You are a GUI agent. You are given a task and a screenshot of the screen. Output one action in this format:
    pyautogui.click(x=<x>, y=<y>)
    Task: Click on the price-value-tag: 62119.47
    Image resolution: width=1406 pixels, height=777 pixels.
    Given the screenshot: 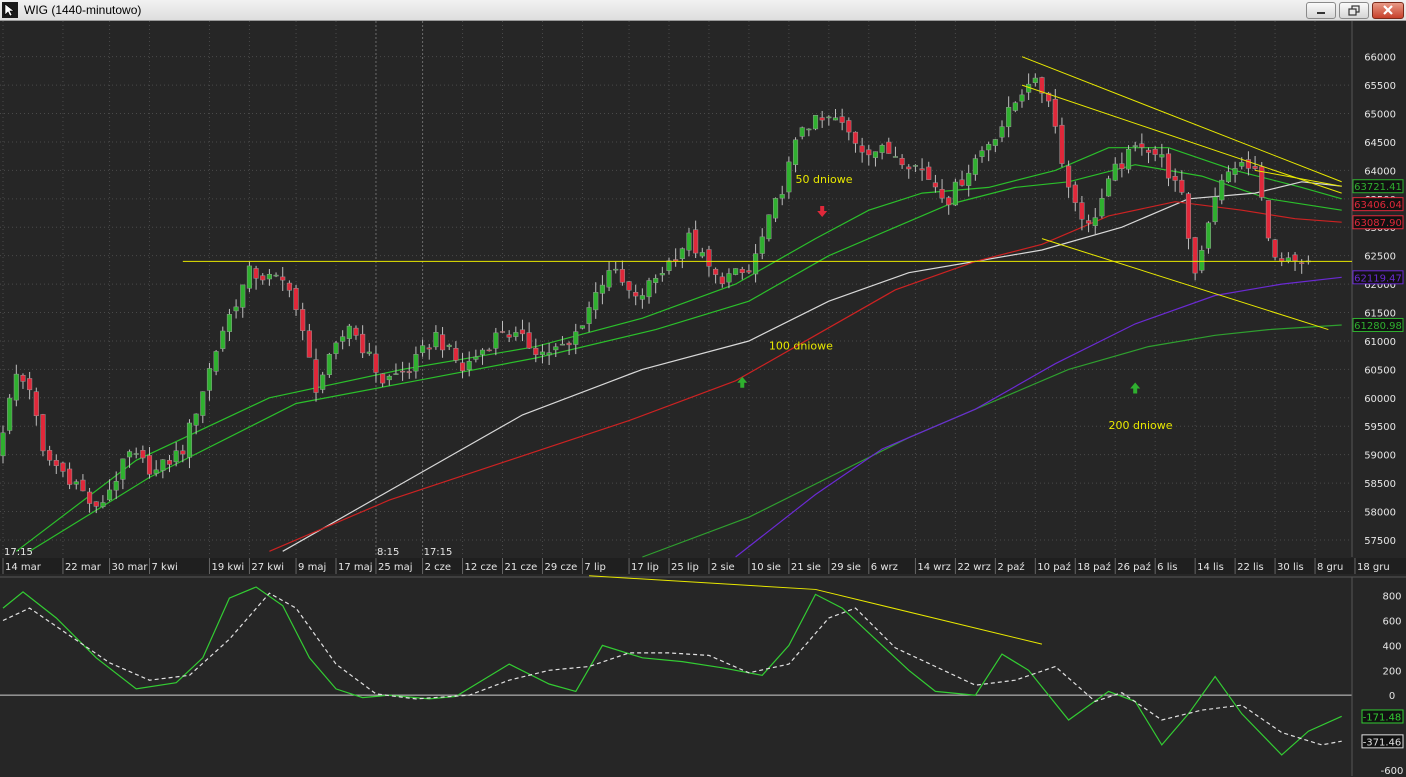 What is the action you would take?
    pyautogui.click(x=1378, y=277)
    